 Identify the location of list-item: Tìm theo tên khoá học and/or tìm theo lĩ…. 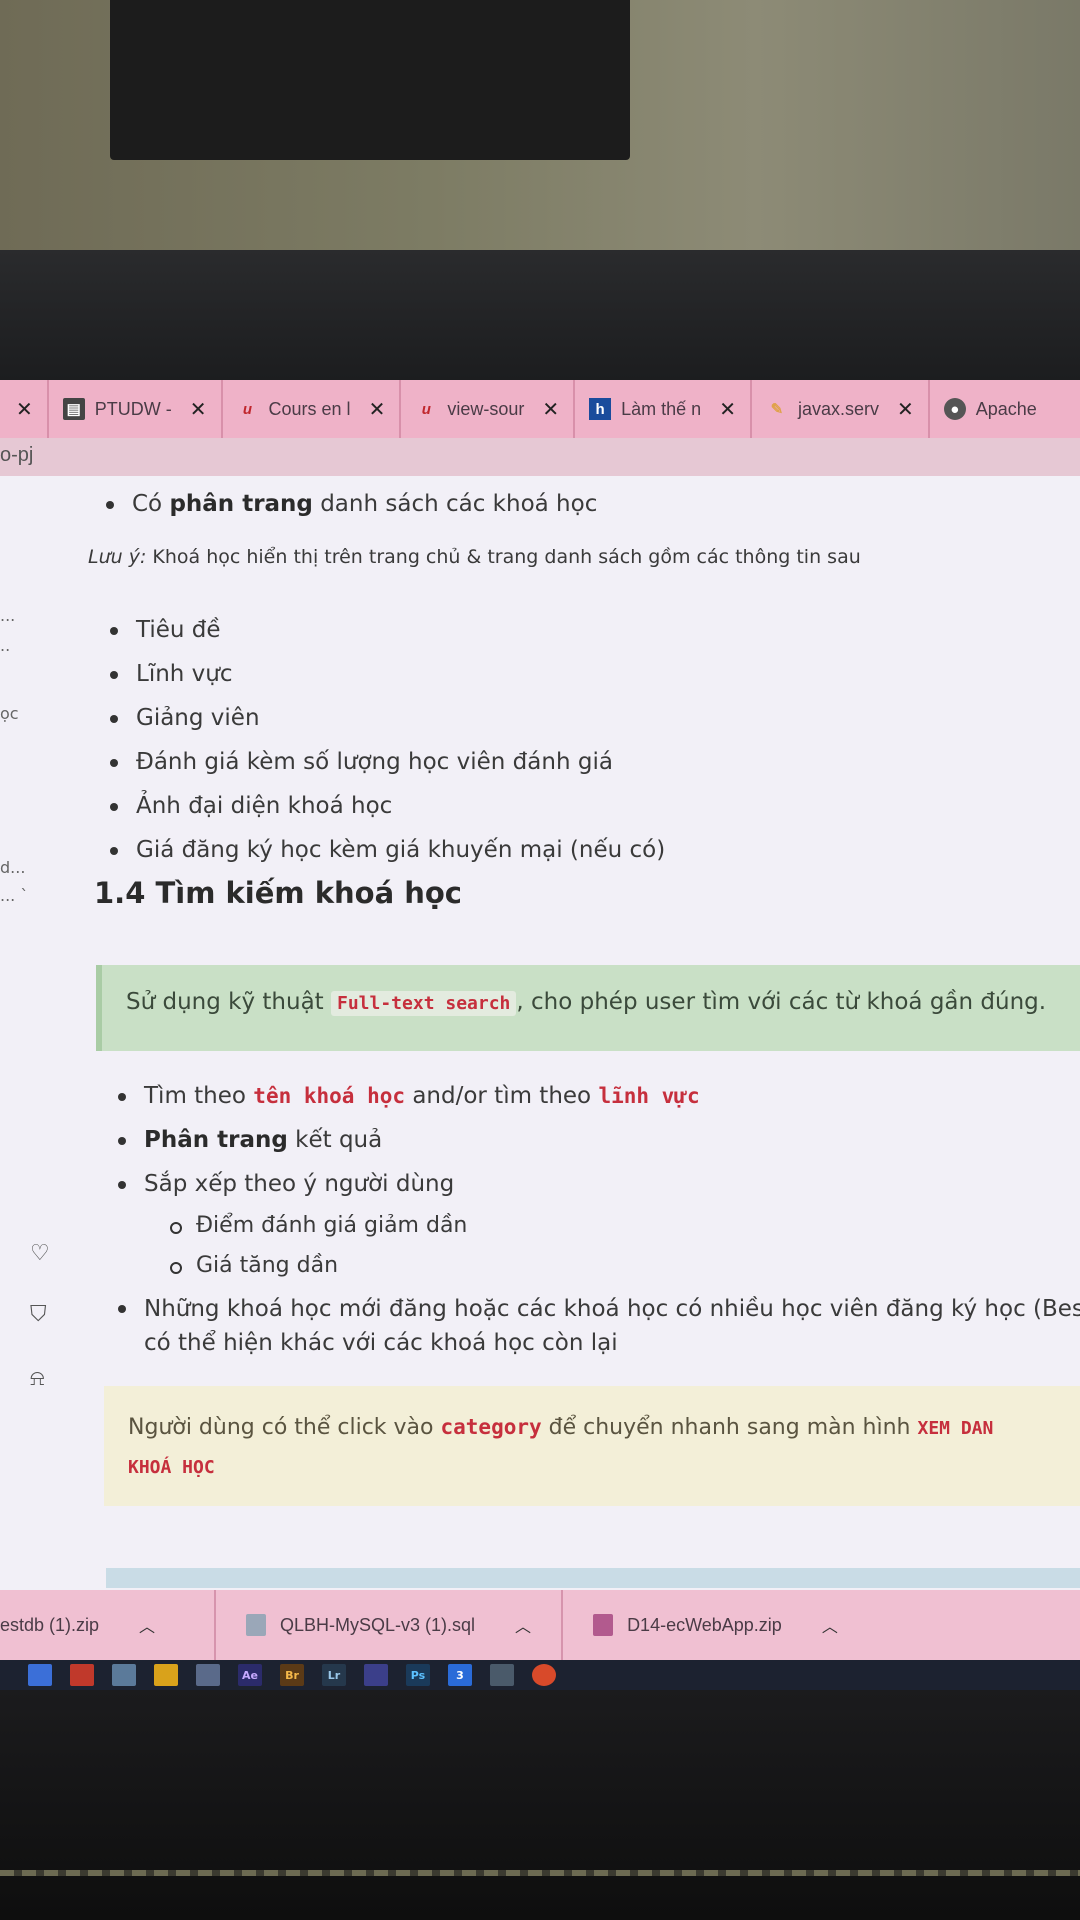
(596, 1096).